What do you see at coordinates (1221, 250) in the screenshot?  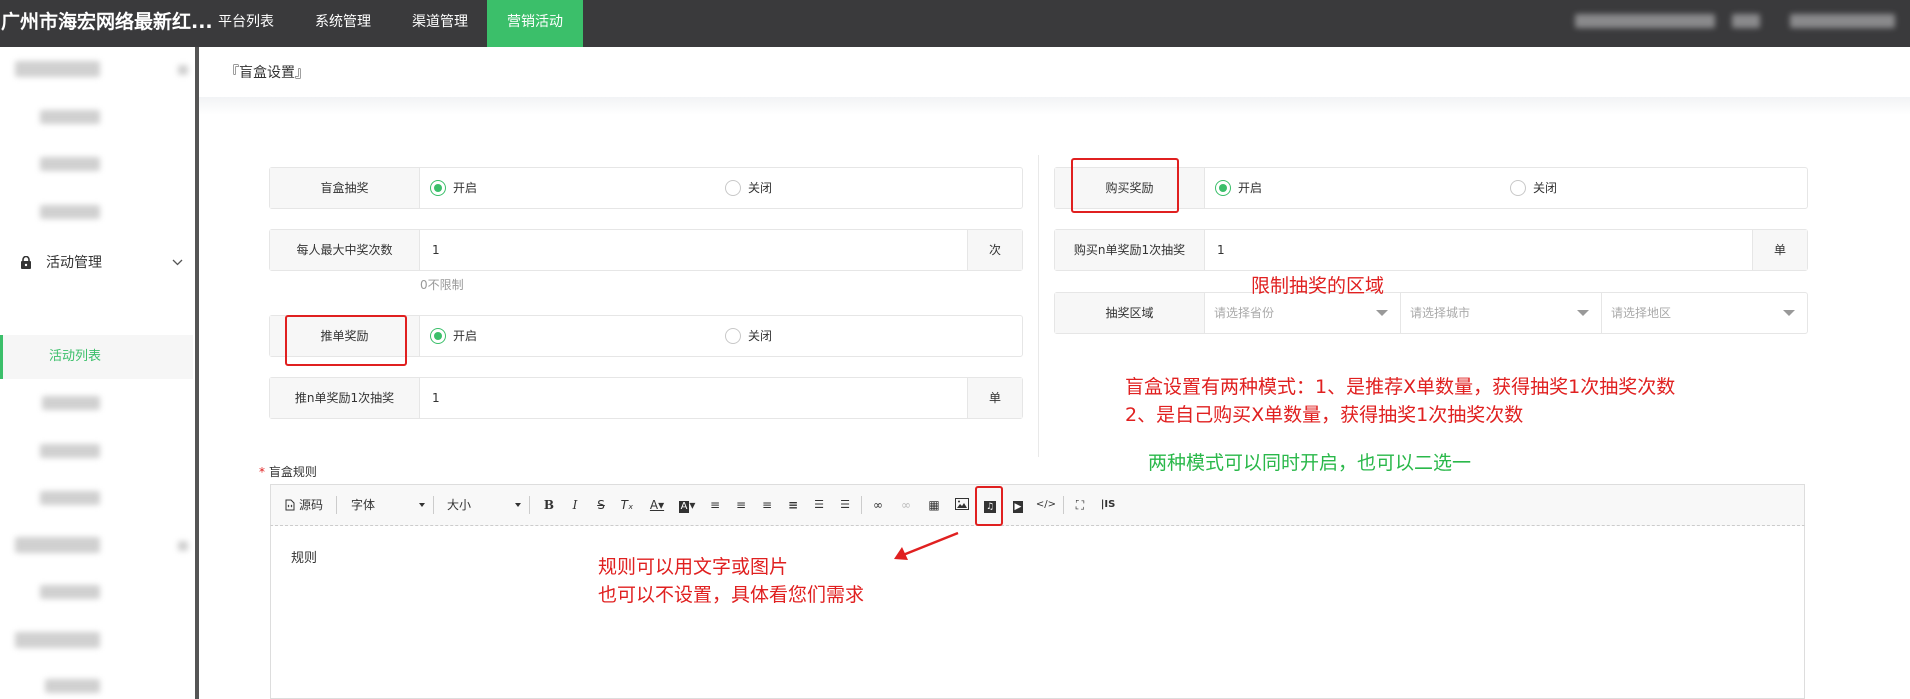 I see `purchase-count-input: 1` at bounding box center [1221, 250].